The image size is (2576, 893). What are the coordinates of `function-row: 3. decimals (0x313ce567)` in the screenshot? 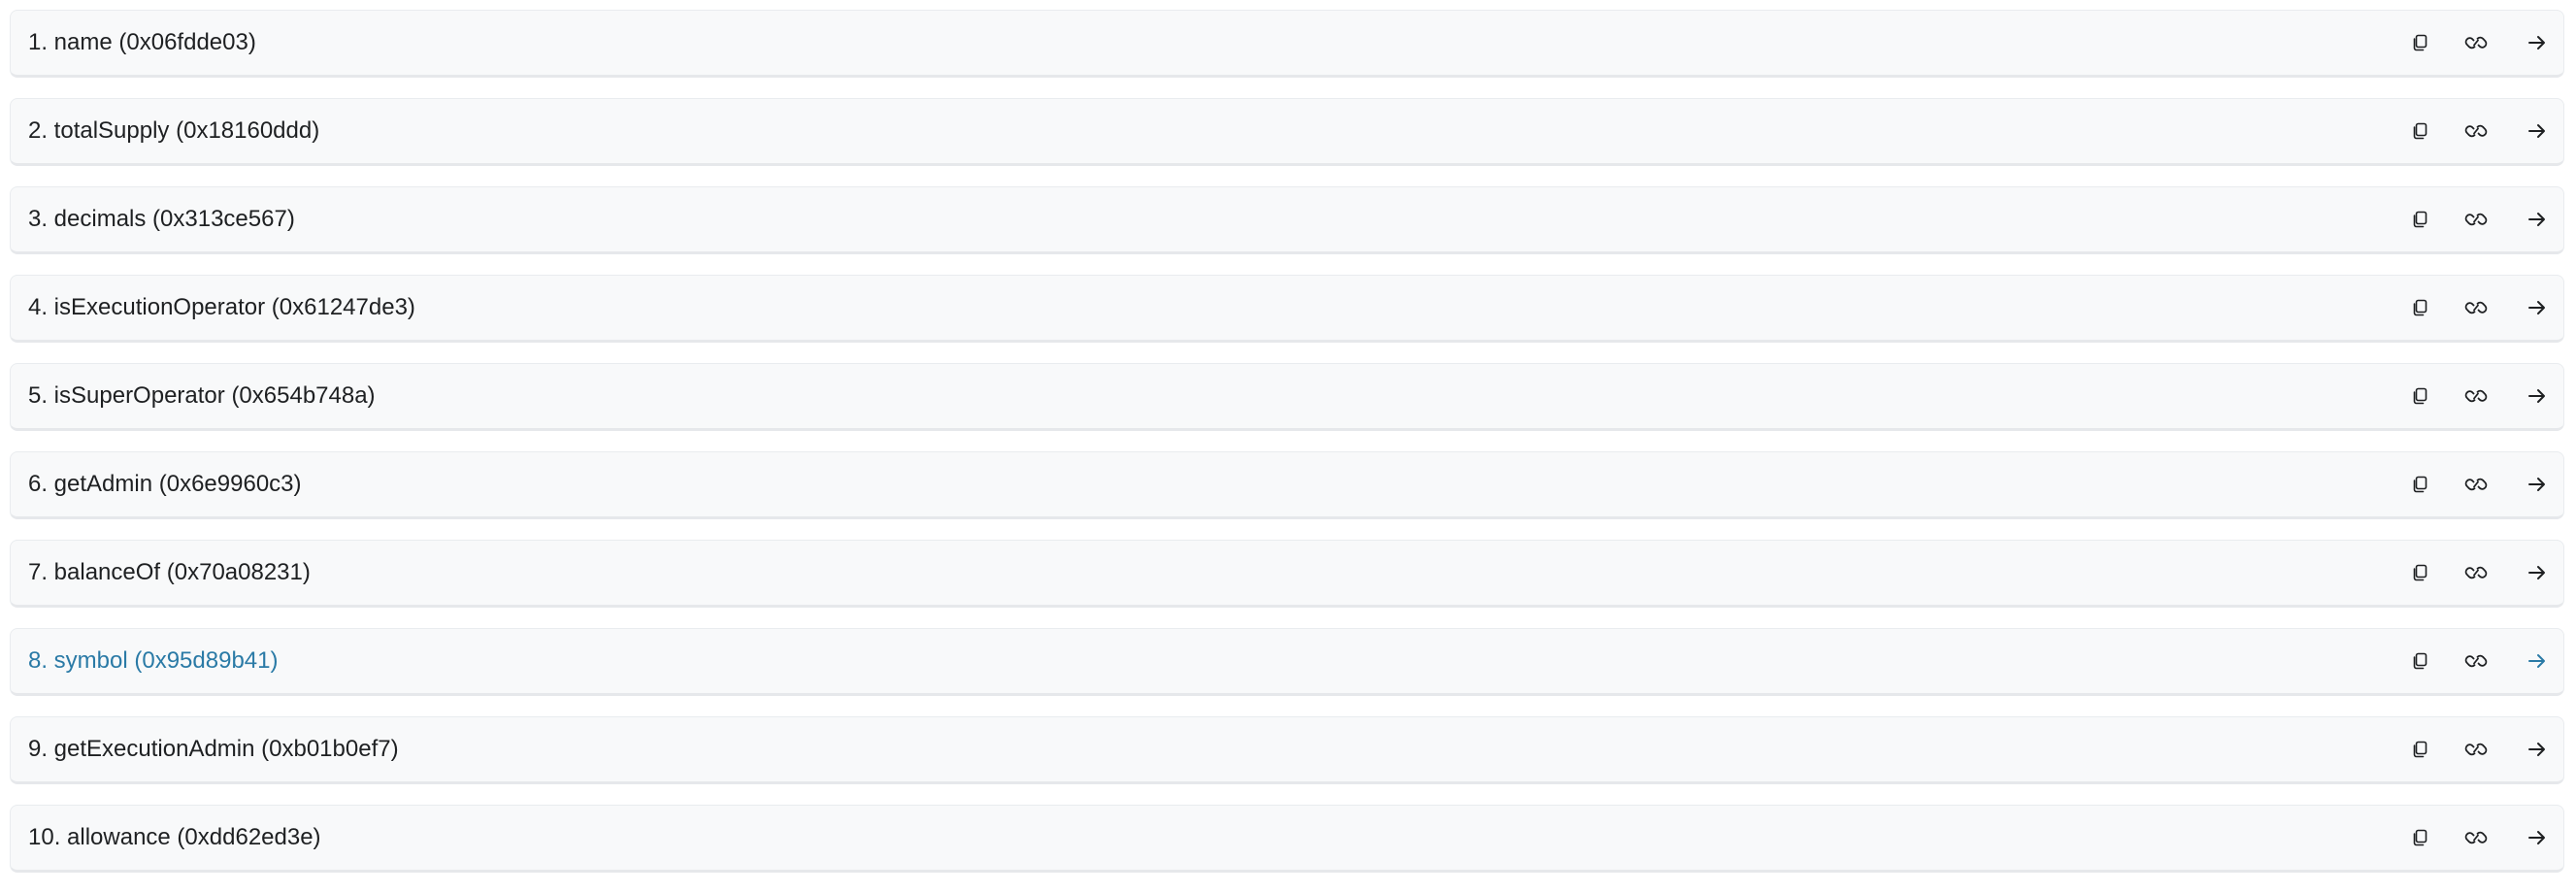 It's located at (1287, 220).